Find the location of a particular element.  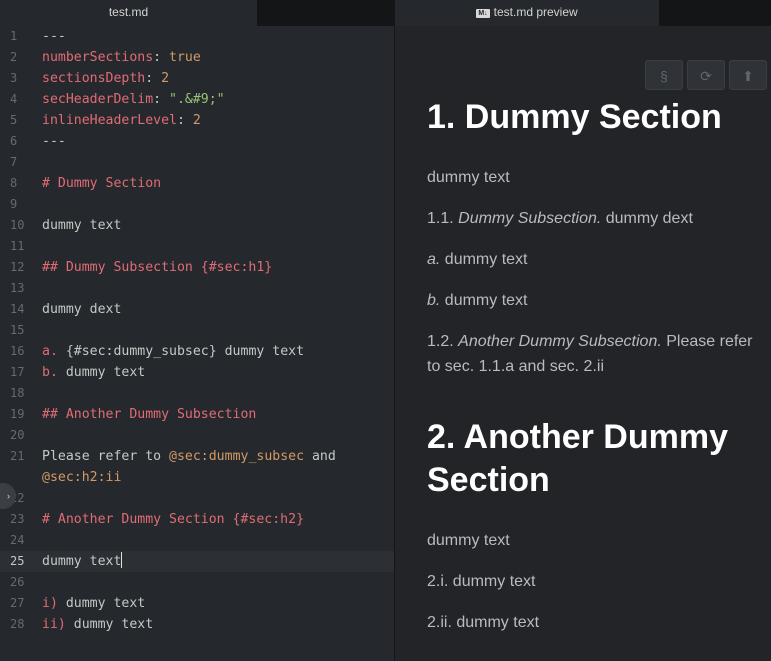

preview-heading-2: 2. Another Dummy Section is located at coordinates (578, 458).